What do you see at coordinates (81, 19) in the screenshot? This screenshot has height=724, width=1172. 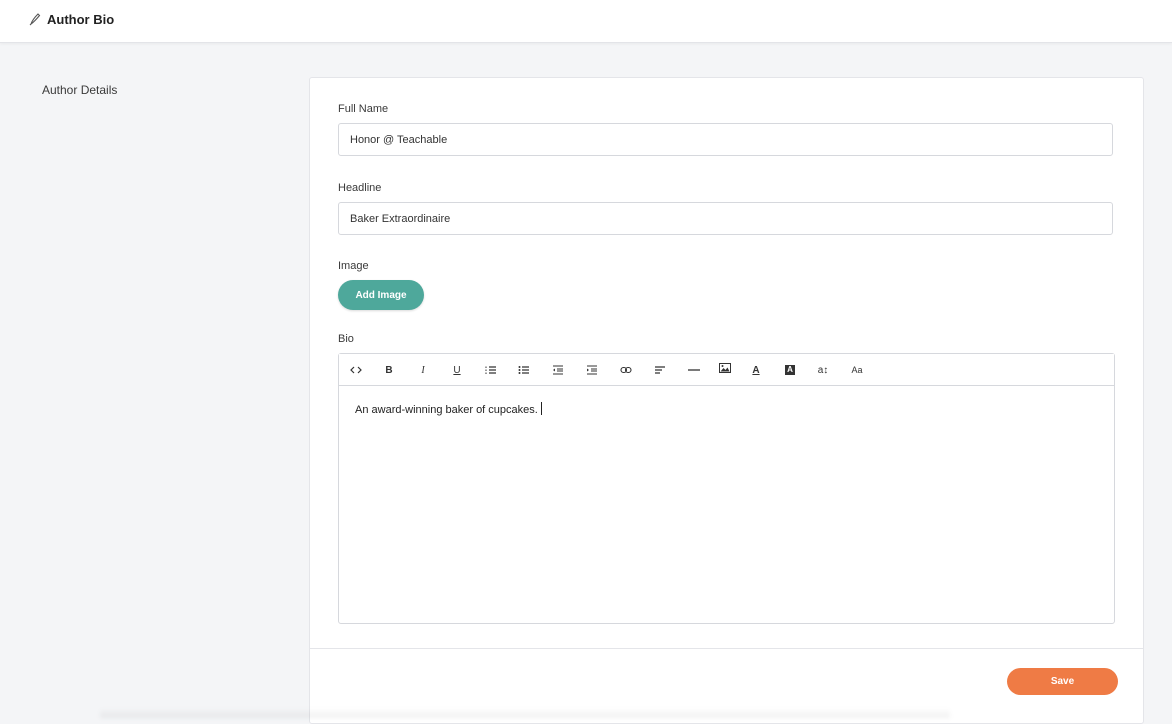 I see `page-title: Author Bio` at bounding box center [81, 19].